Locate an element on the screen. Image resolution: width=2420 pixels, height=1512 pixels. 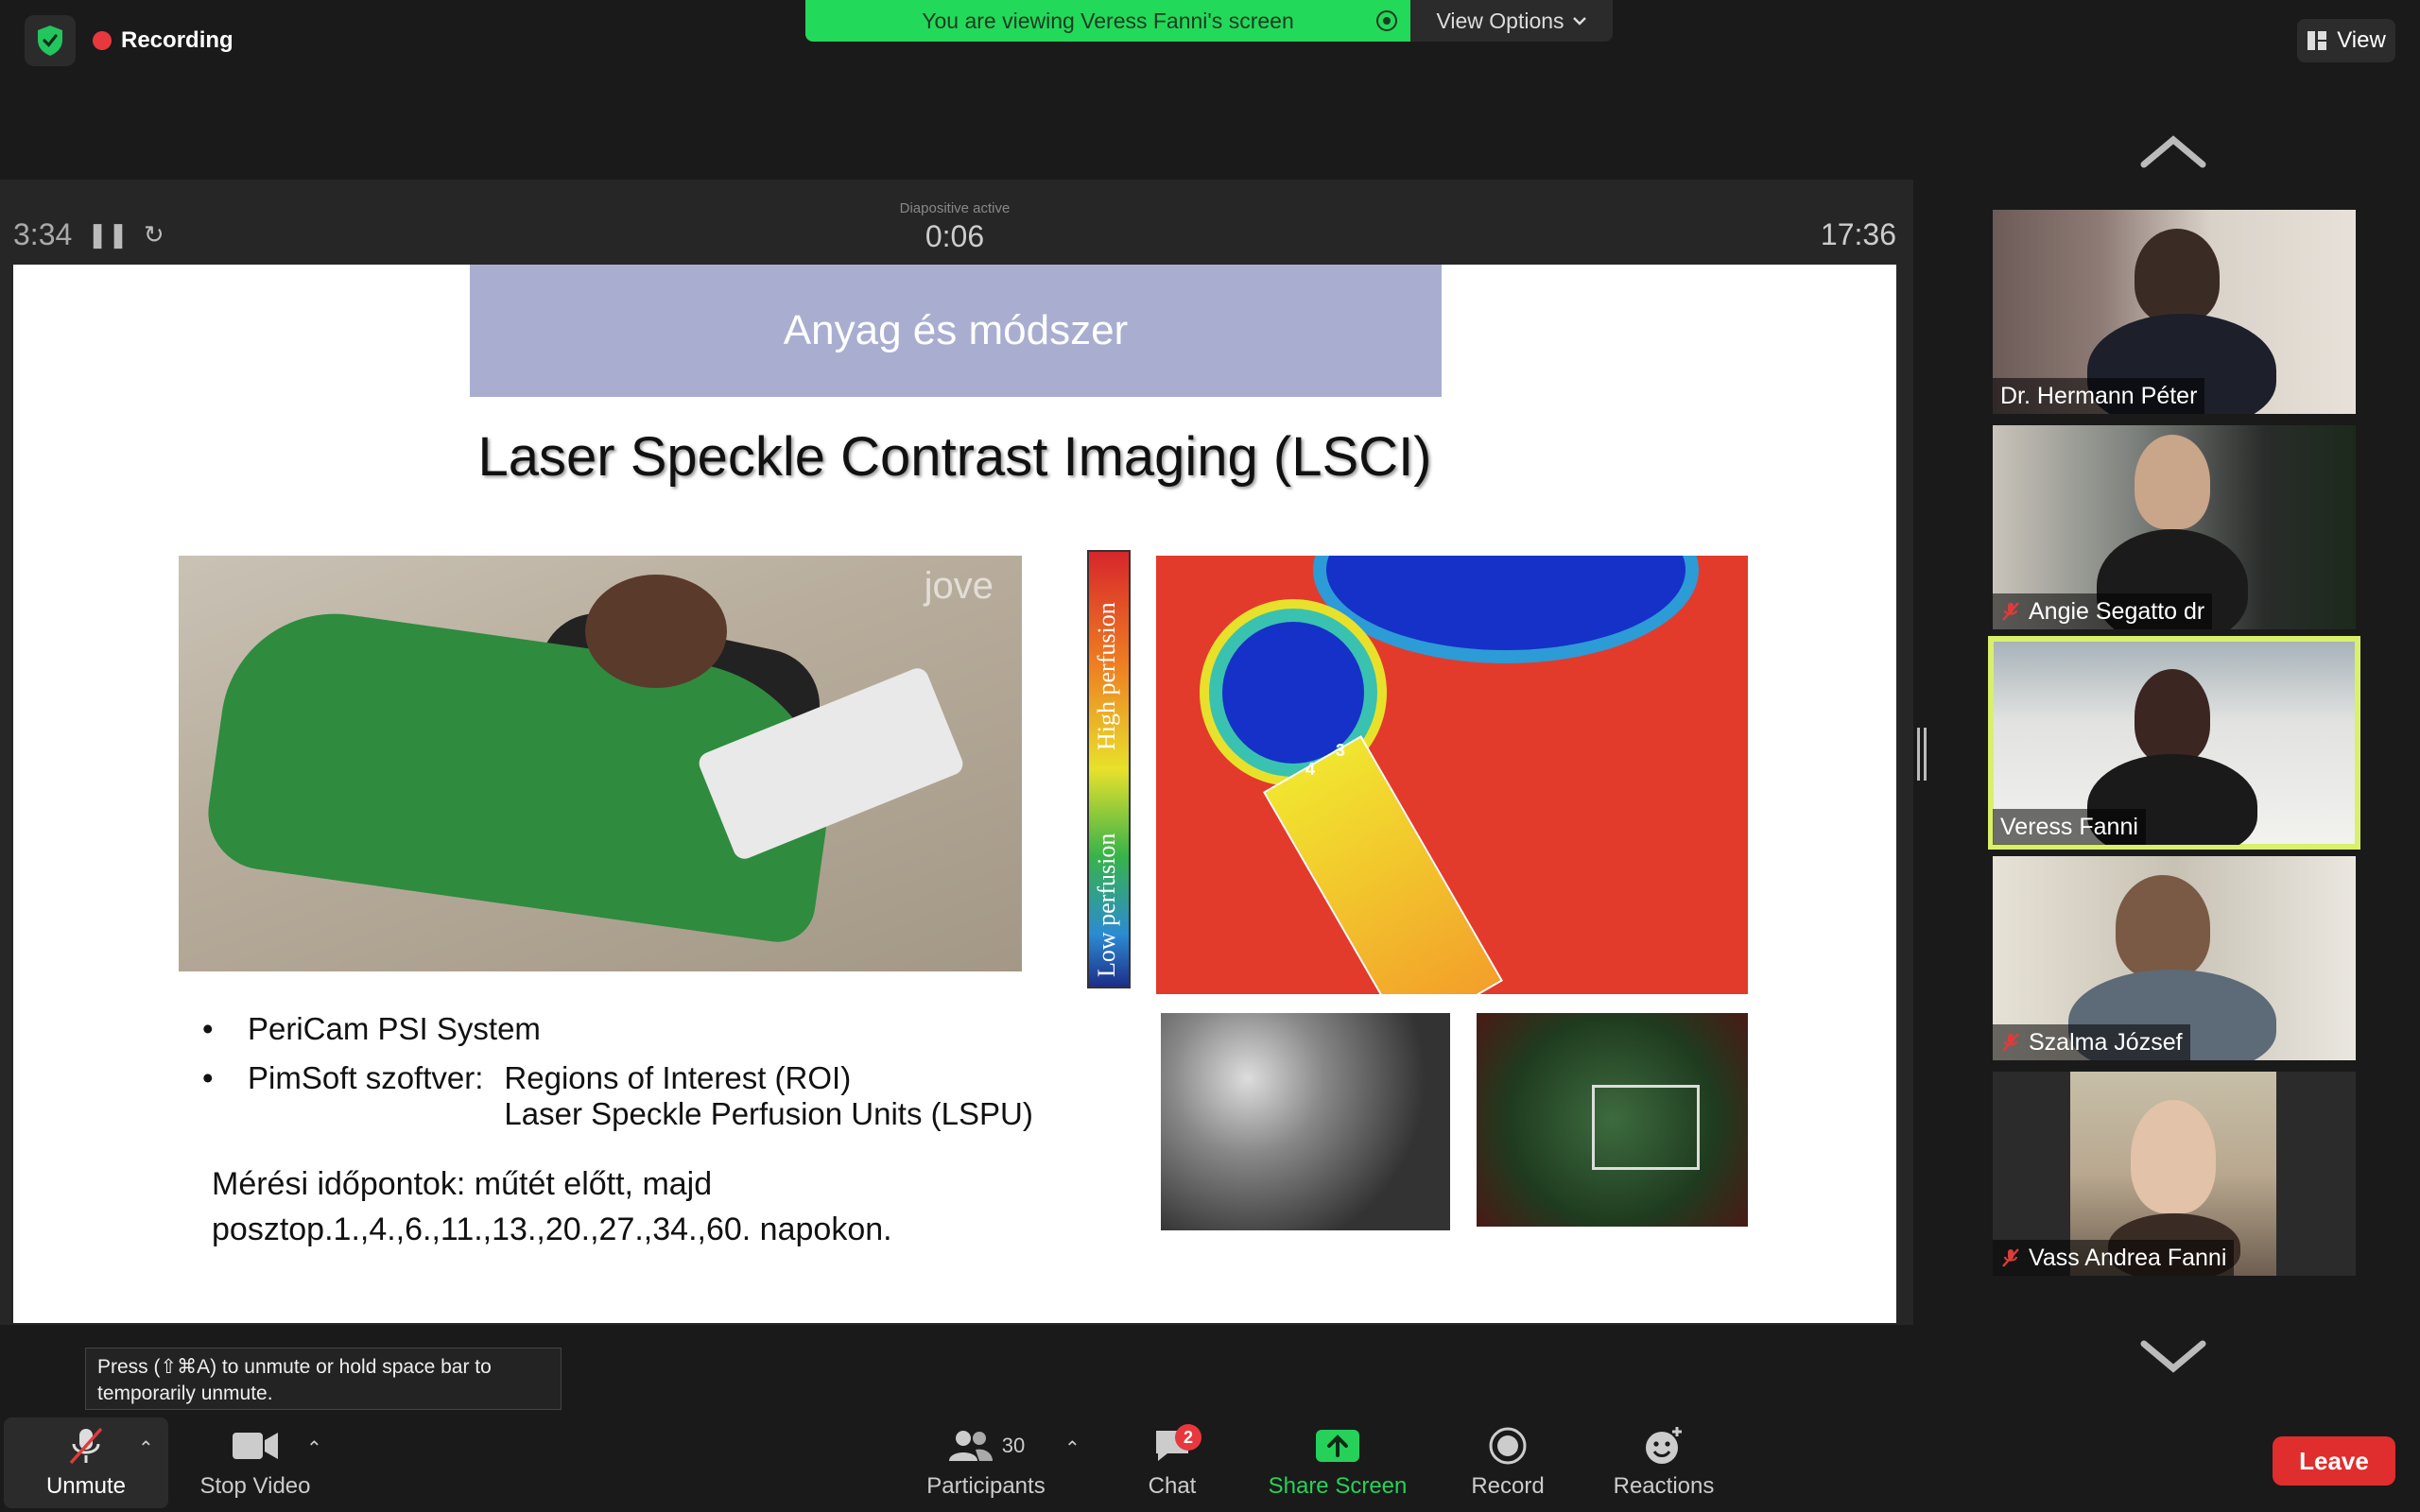
participant-name: Szalma József is located at coordinates (2106, 1042).